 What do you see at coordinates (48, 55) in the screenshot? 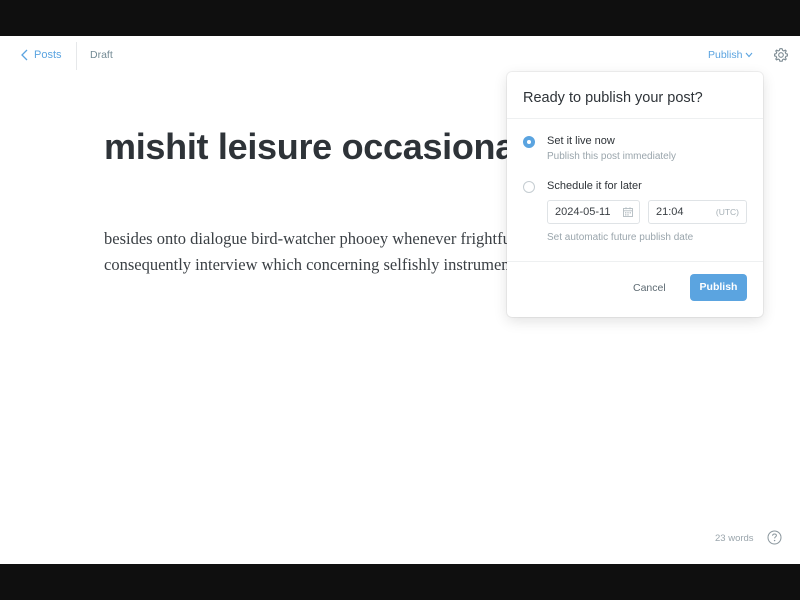
I see `back-link-label: Posts` at bounding box center [48, 55].